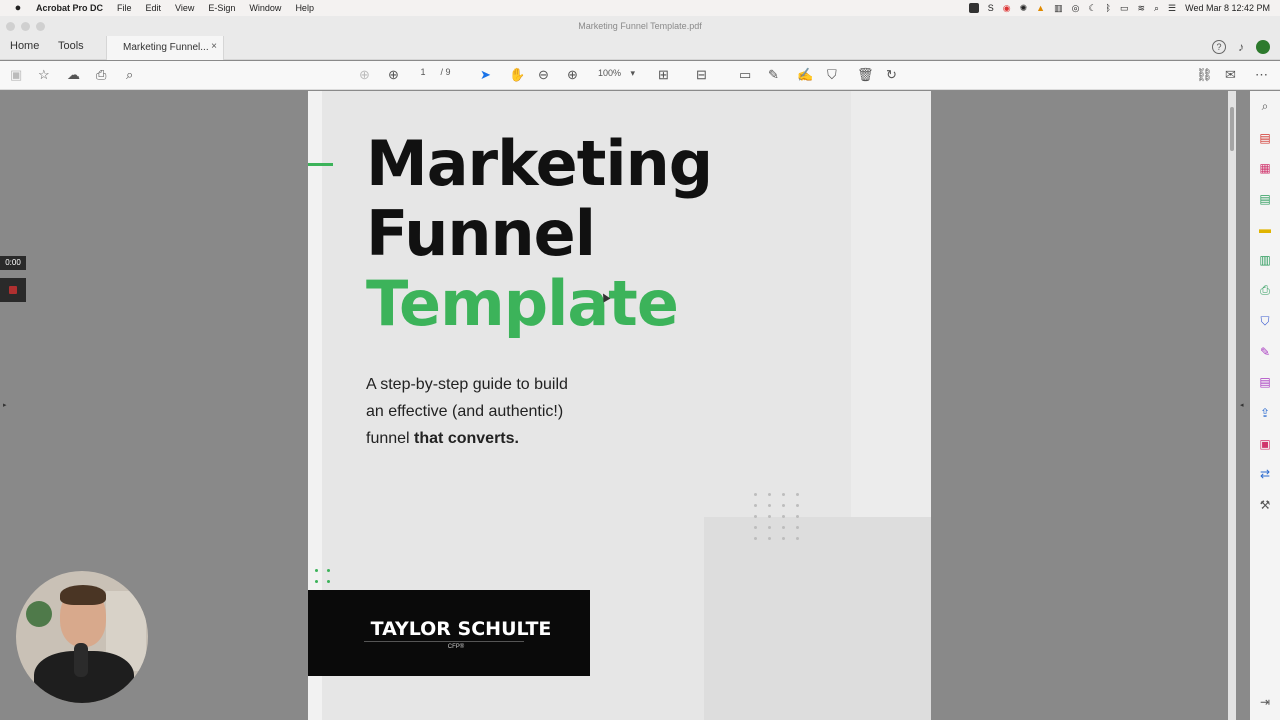 This screenshot has height=720, width=1280. Describe the element at coordinates (1265, 321) in the screenshot. I see `protect-icon: ⛉` at that location.